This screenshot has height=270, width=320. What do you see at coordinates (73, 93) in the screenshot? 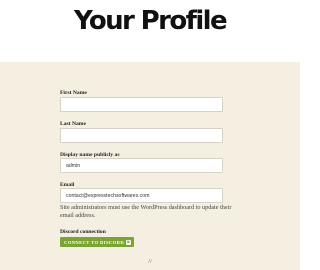
I see `first-name-label: First Name` at bounding box center [73, 93].